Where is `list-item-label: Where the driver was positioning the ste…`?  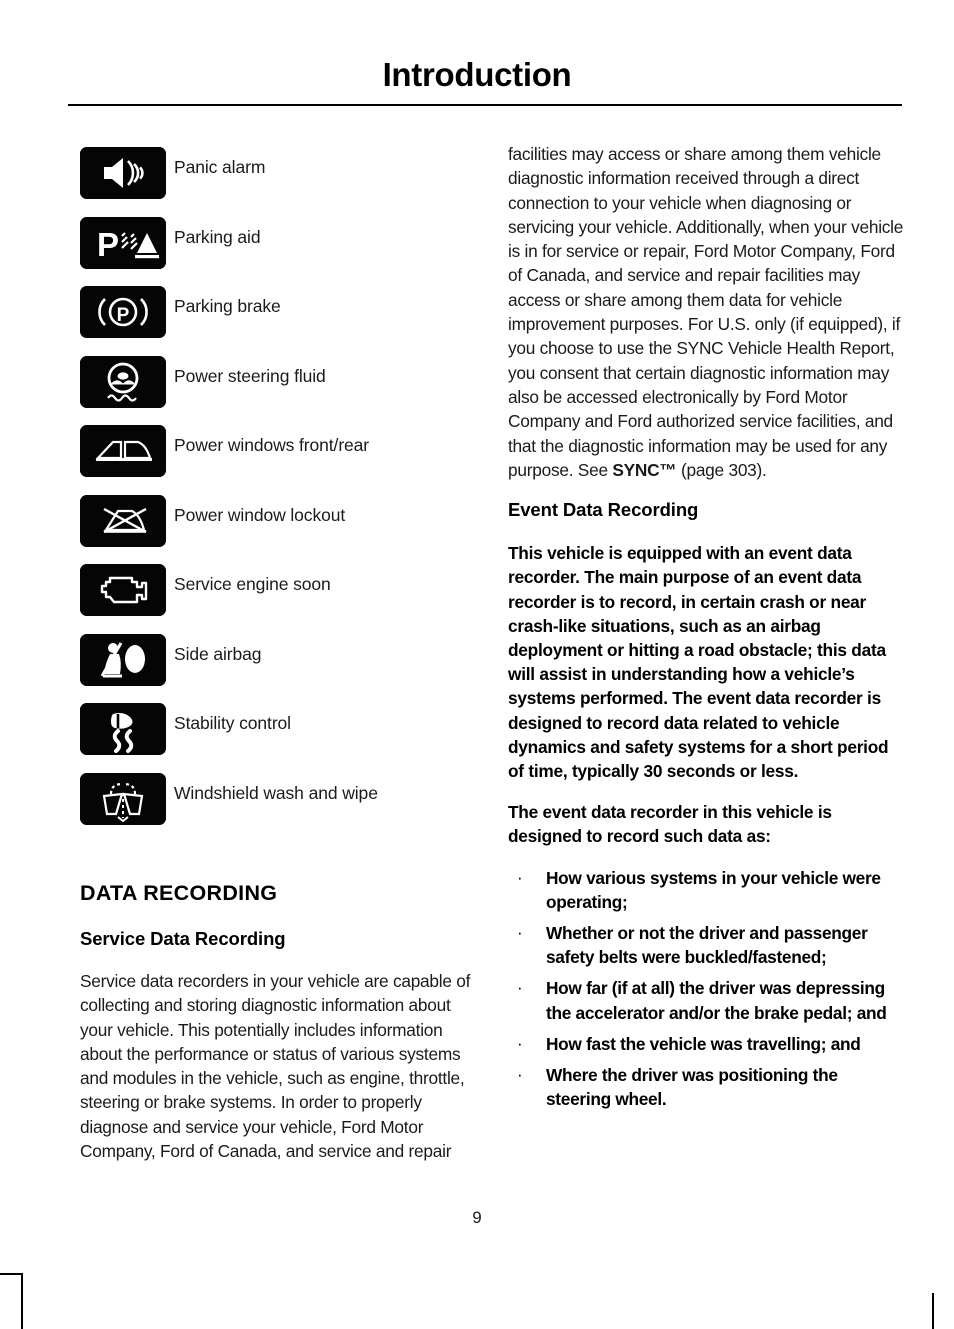
list-item-label: Where the driver was positioning the ste… is located at coordinates (692, 1087).